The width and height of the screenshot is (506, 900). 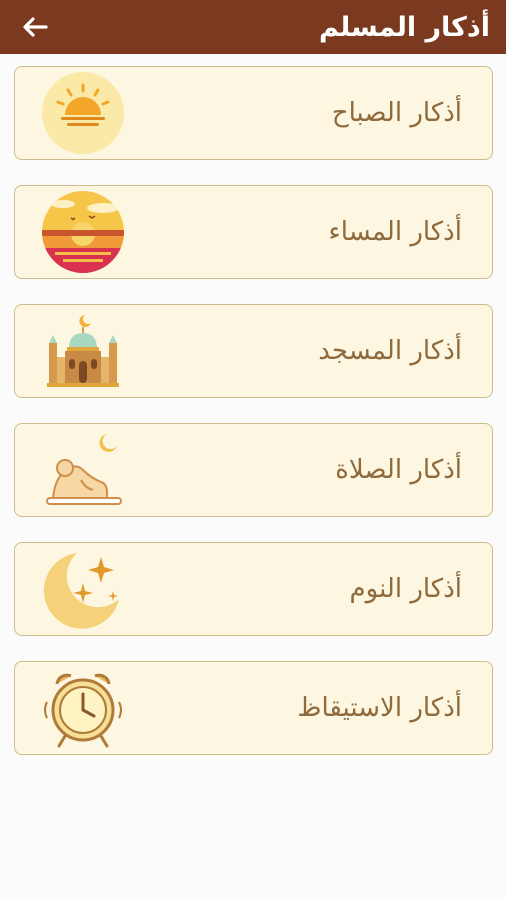 I want to click on app-bar: أذكار المسلم, so click(x=253, y=27).